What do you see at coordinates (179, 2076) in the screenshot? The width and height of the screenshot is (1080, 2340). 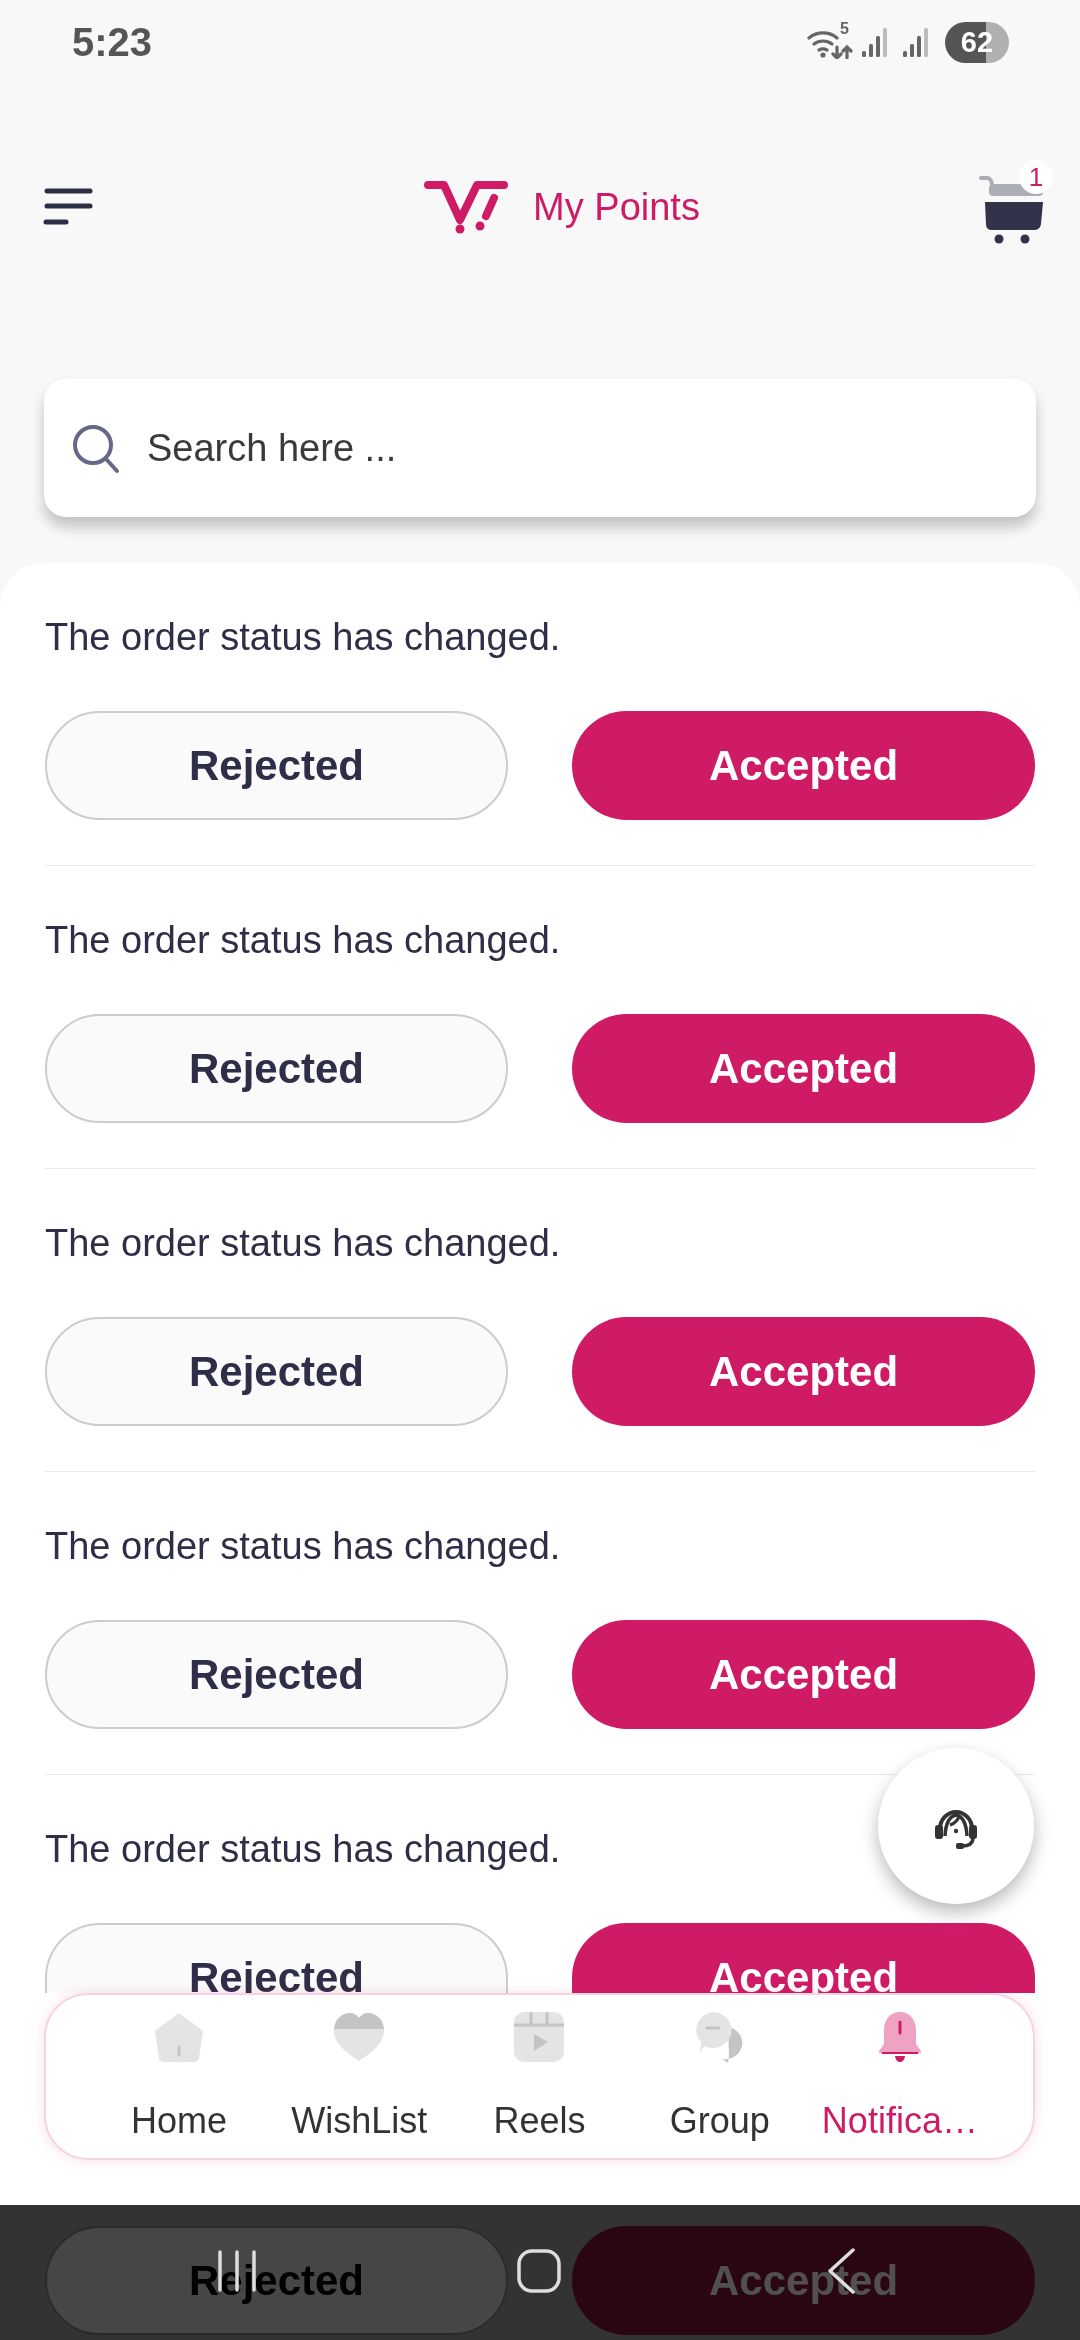 I see `nav-tab: Home` at bounding box center [179, 2076].